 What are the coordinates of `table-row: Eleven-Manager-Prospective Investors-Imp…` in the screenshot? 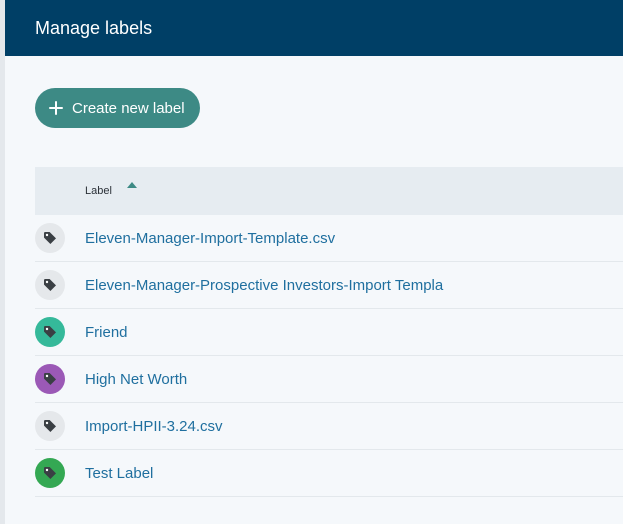 It's located at (329, 285).